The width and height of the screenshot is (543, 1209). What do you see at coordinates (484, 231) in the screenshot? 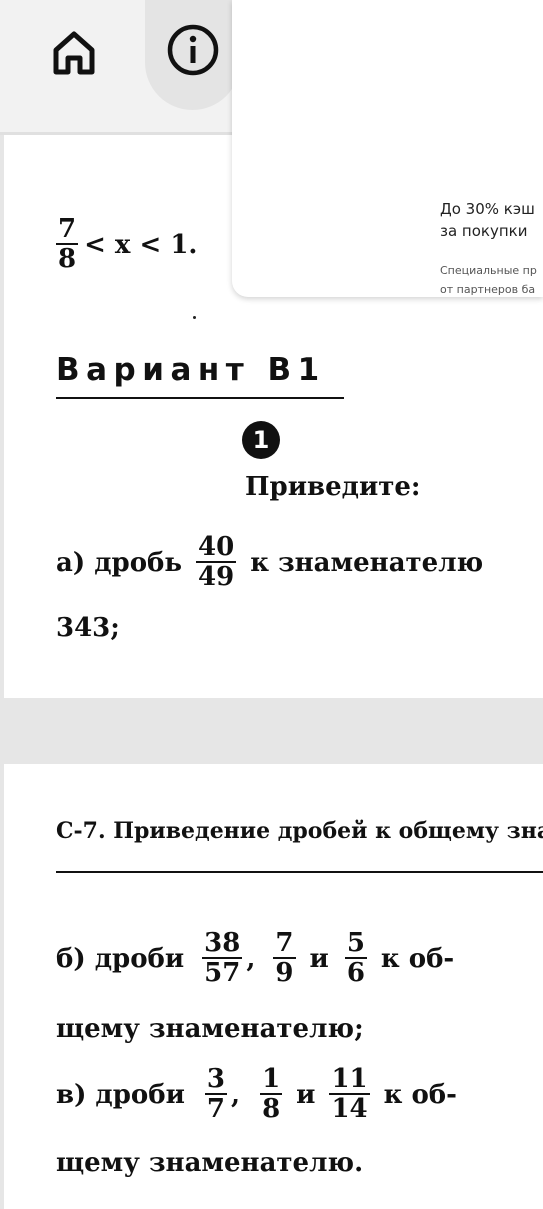
I see `popup-headline-2: за покупки` at bounding box center [484, 231].